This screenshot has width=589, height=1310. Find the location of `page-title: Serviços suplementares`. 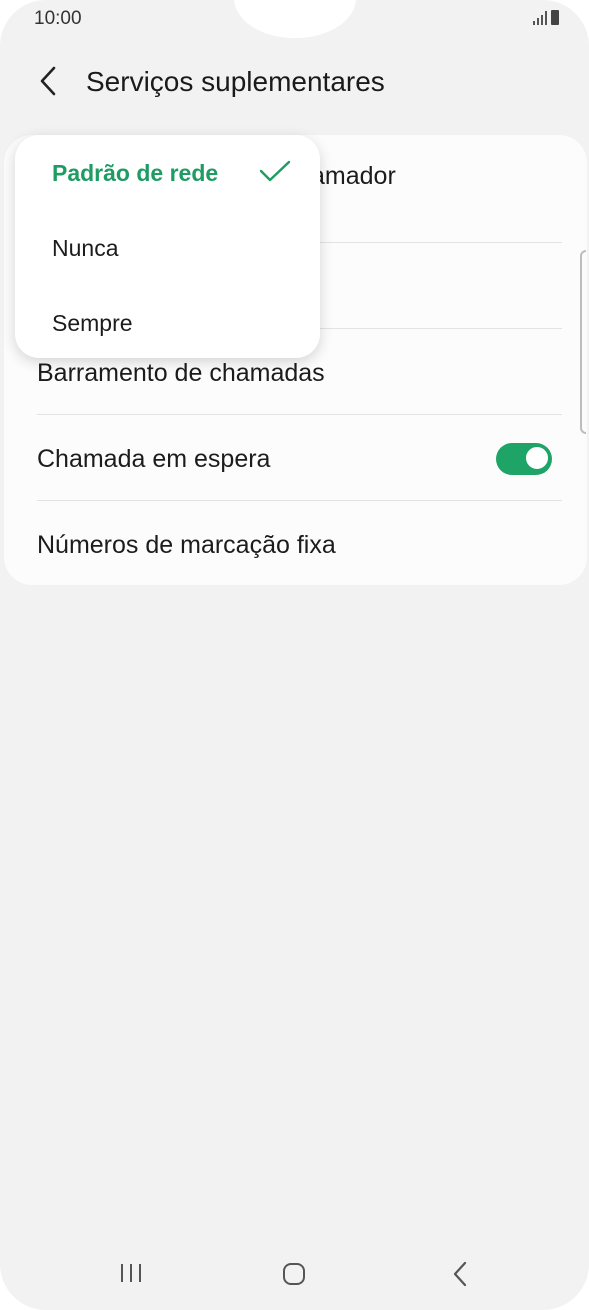

page-title: Serviços suplementares is located at coordinates (235, 81).